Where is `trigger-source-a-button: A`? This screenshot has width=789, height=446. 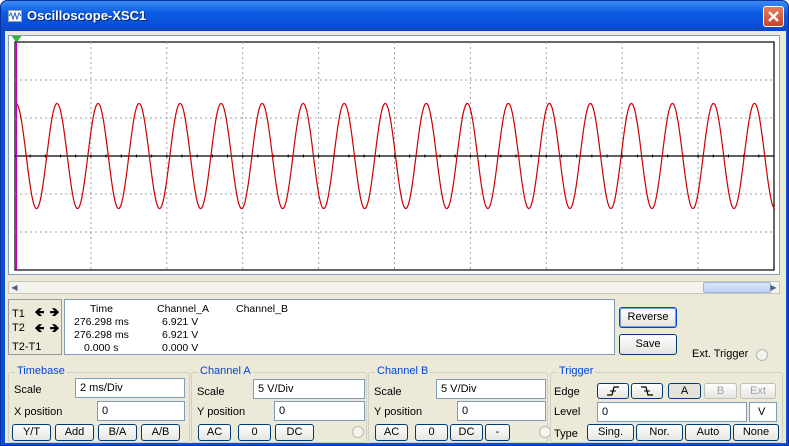 trigger-source-a-button: A is located at coordinates (684, 391).